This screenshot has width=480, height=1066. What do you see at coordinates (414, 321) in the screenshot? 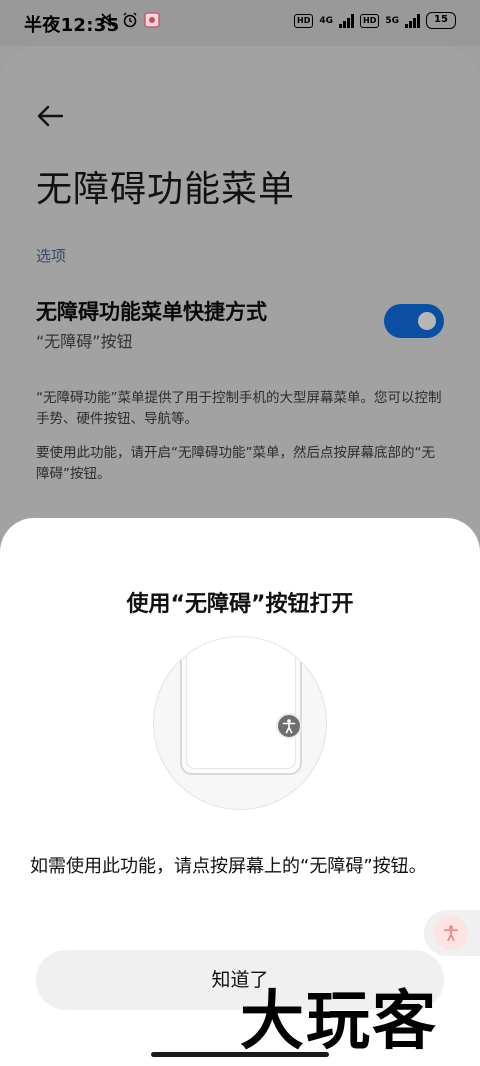
I see `shortcut-toggle` at bounding box center [414, 321].